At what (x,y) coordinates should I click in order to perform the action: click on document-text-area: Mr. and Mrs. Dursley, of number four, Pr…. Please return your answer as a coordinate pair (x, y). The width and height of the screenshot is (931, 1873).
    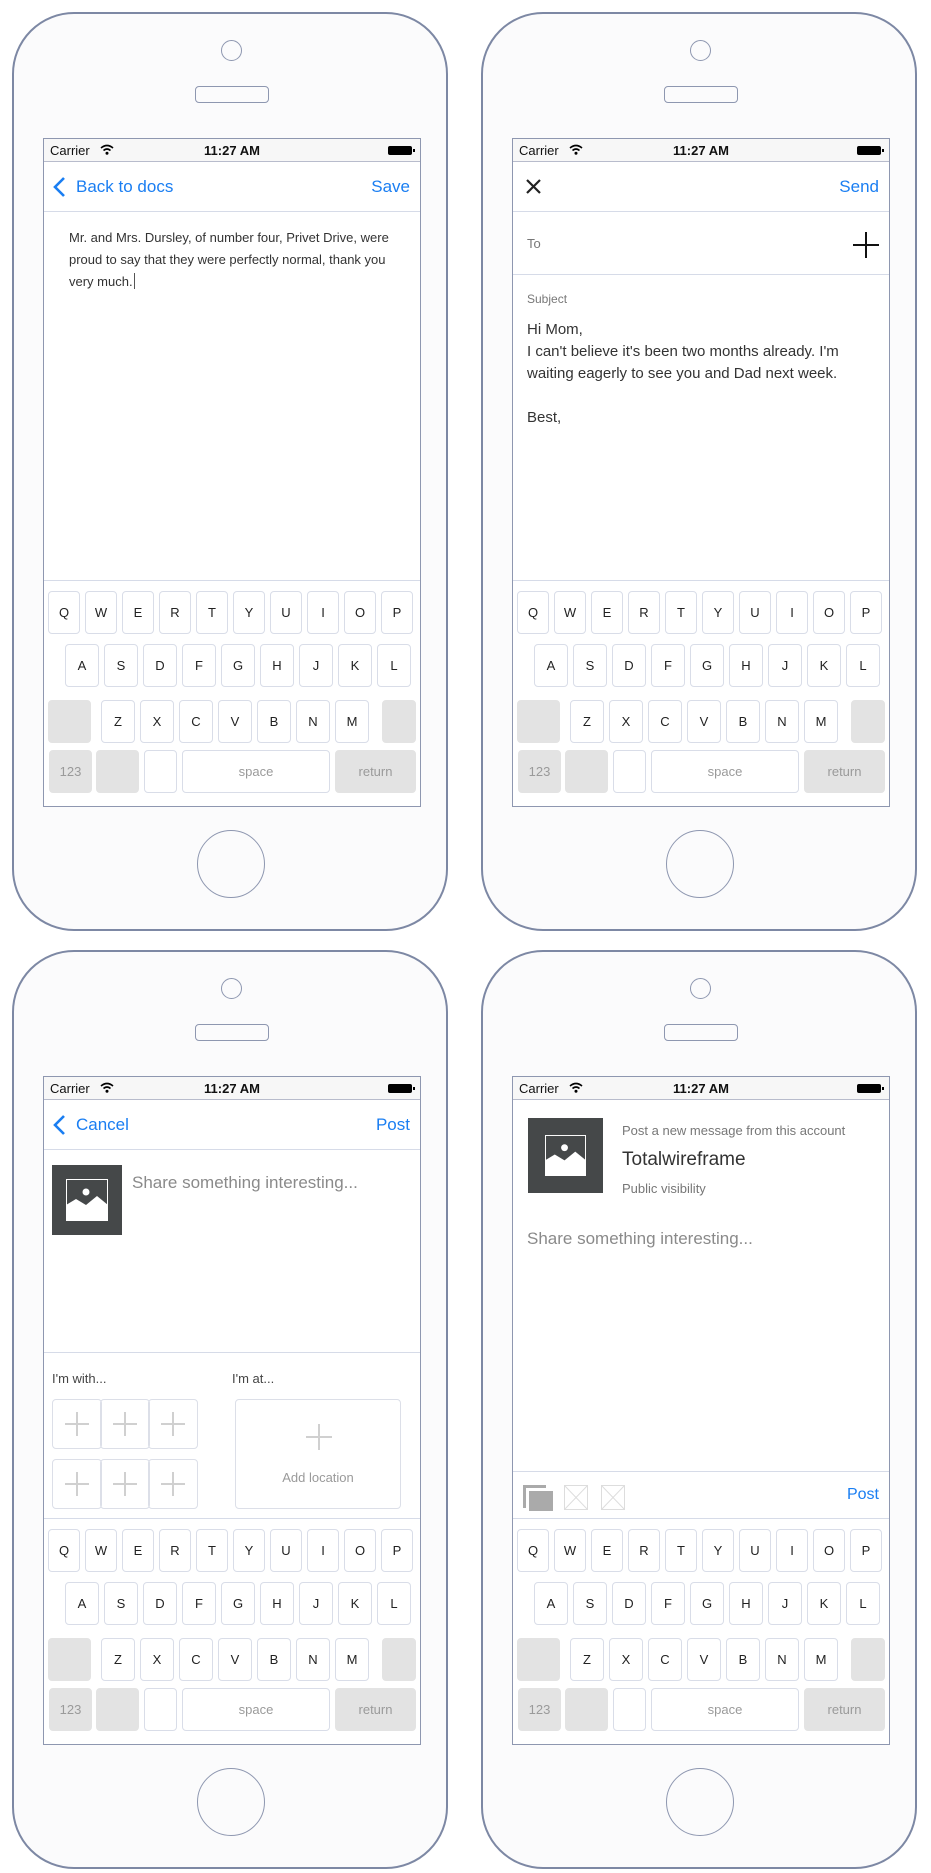
    Looking at the image, I should click on (233, 260).